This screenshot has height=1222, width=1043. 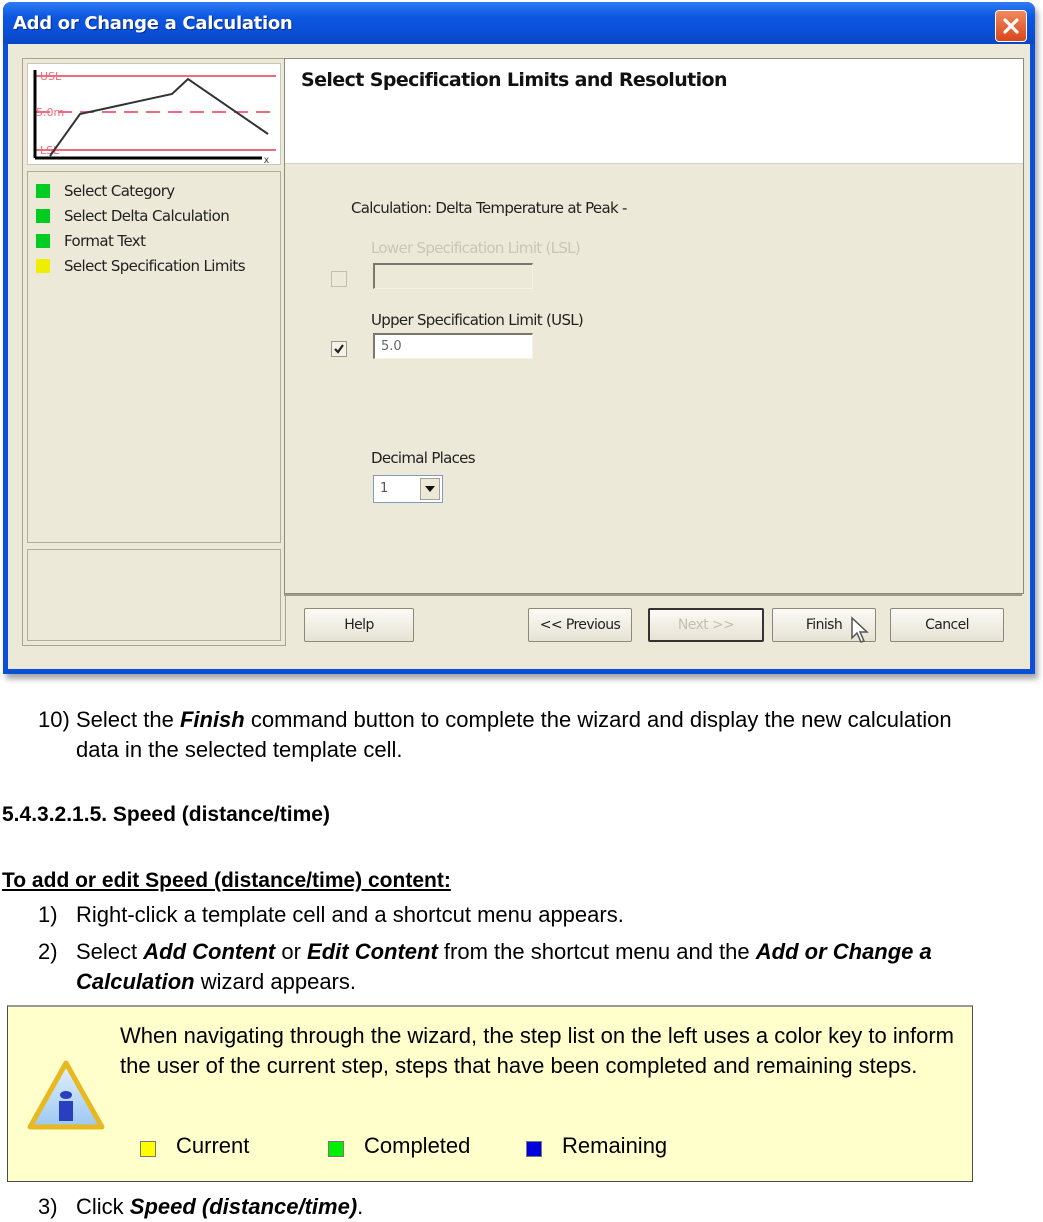 What do you see at coordinates (110, 951) in the screenshot?
I see `text-run: Select` at bounding box center [110, 951].